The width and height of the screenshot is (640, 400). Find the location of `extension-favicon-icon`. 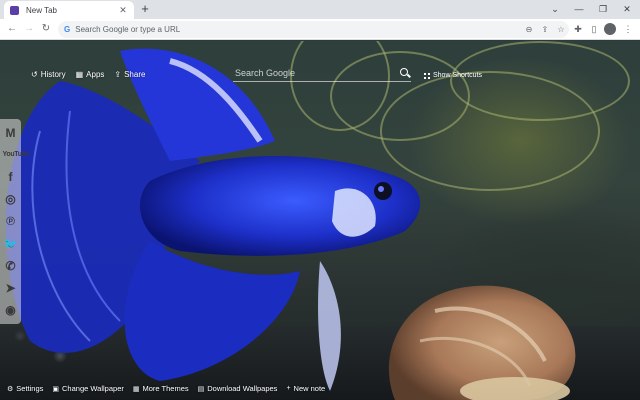

extension-favicon-icon is located at coordinates (14, 10).